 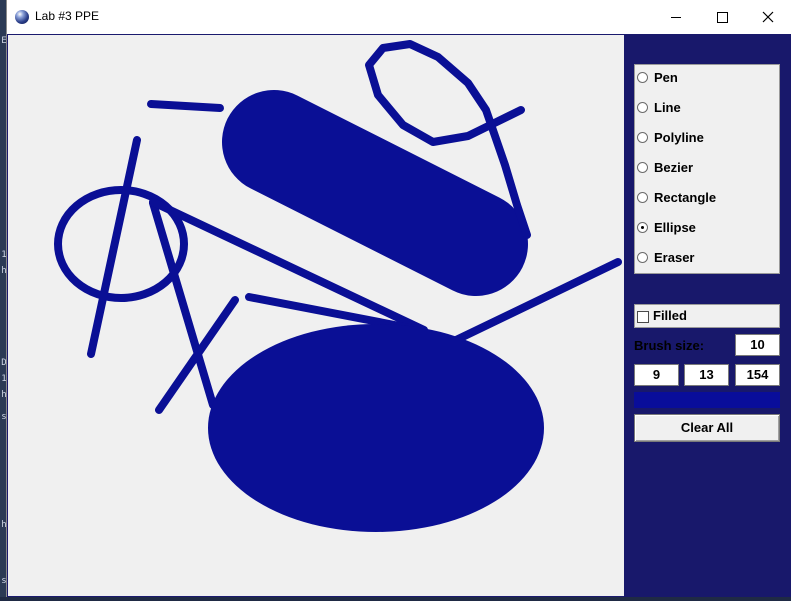 I want to click on radio-label: Rectangle, so click(x=685, y=197).